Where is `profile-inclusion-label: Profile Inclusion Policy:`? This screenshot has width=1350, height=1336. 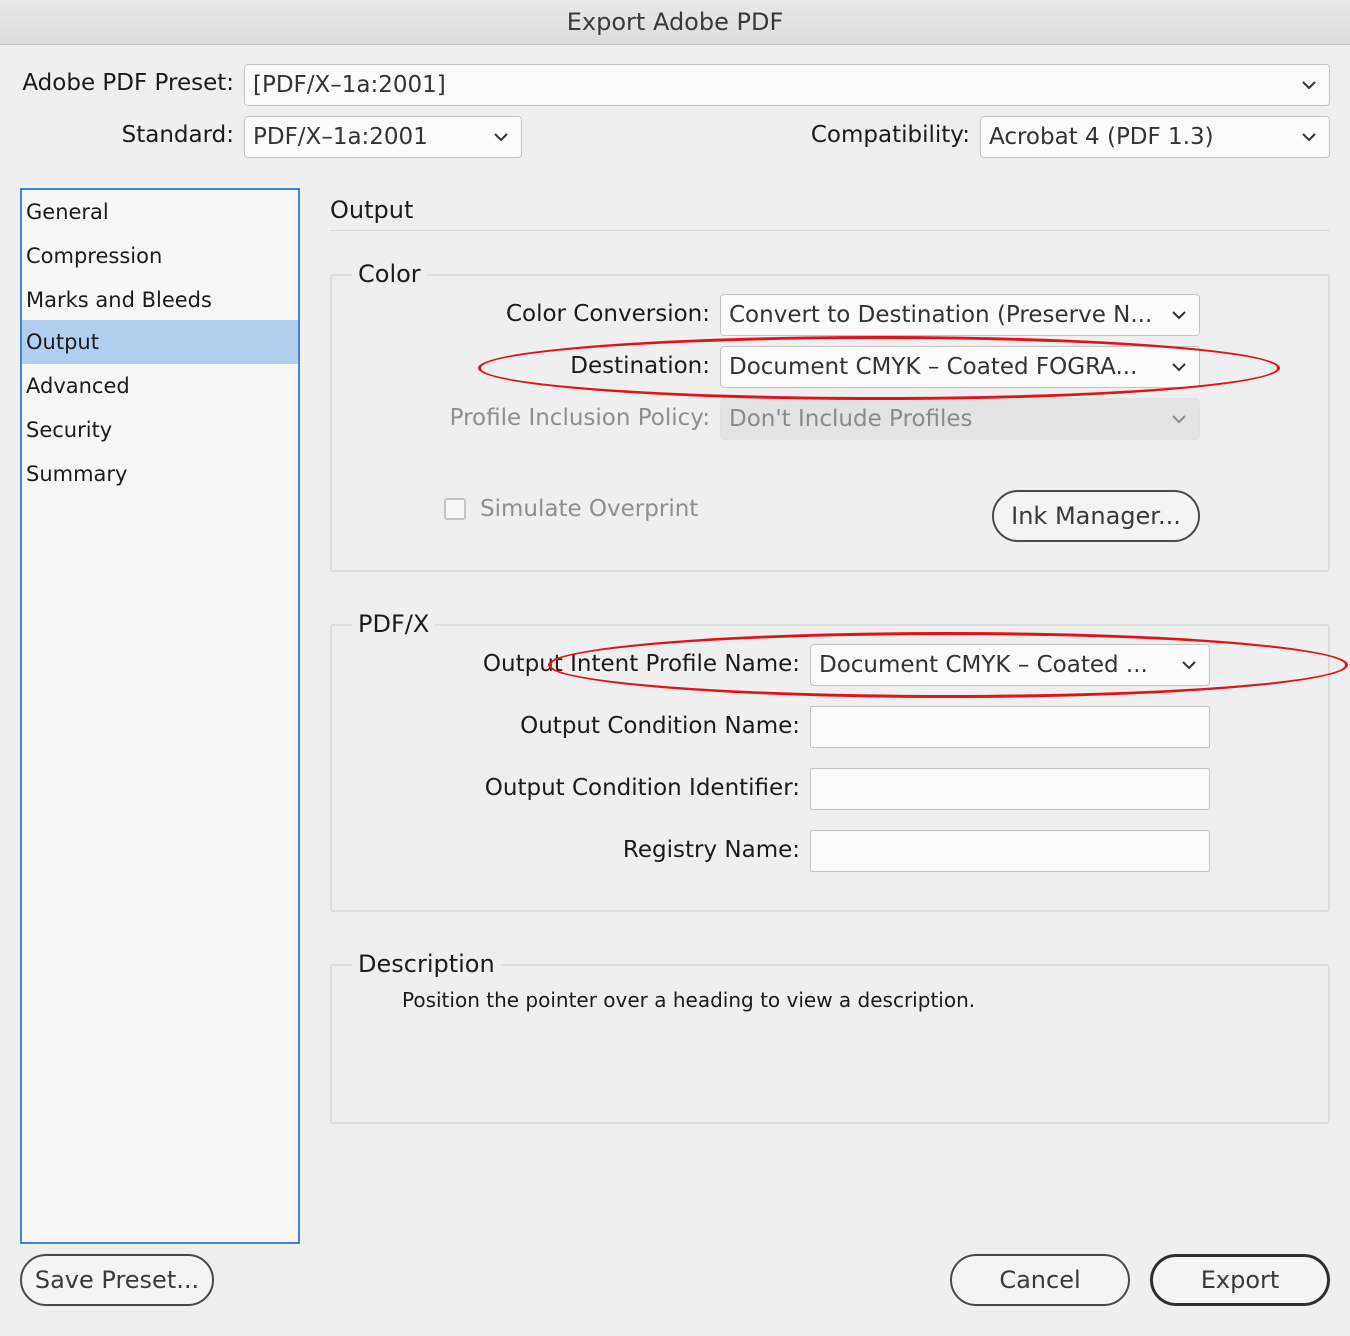 profile-inclusion-label: Profile Inclusion Policy: is located at coordinates (579, 418).